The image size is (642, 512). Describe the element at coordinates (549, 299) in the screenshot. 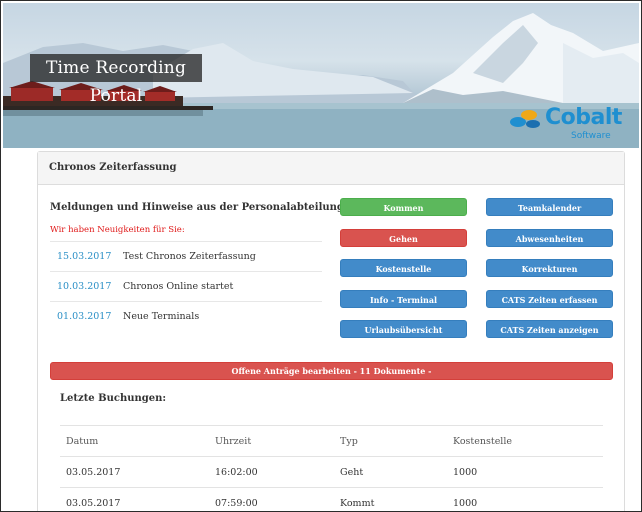

I see `cats-erfassen-button: CATS Zeiten erfassen` at that location.